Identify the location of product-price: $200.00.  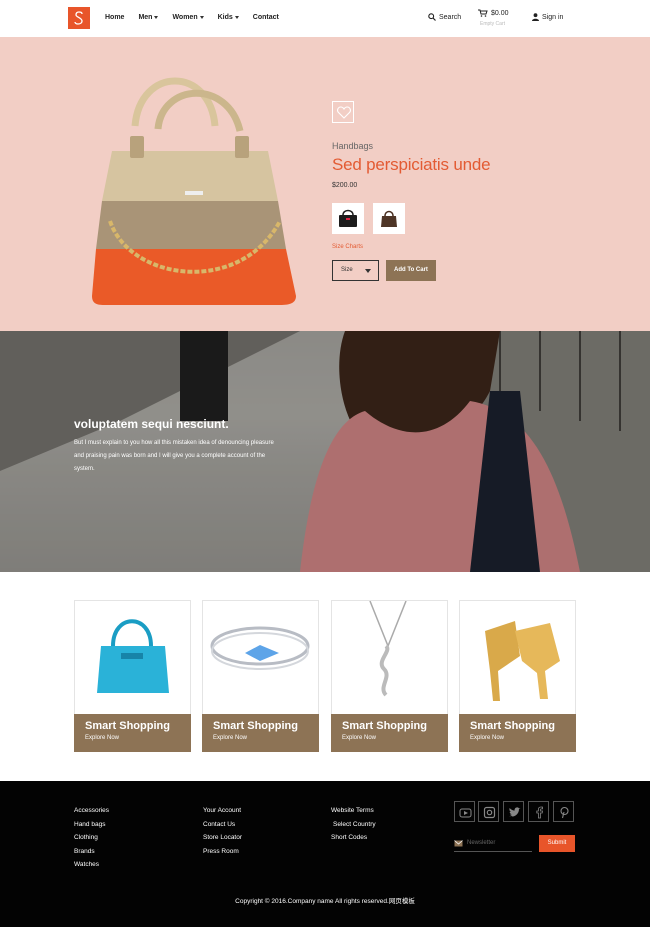
(345, 185).